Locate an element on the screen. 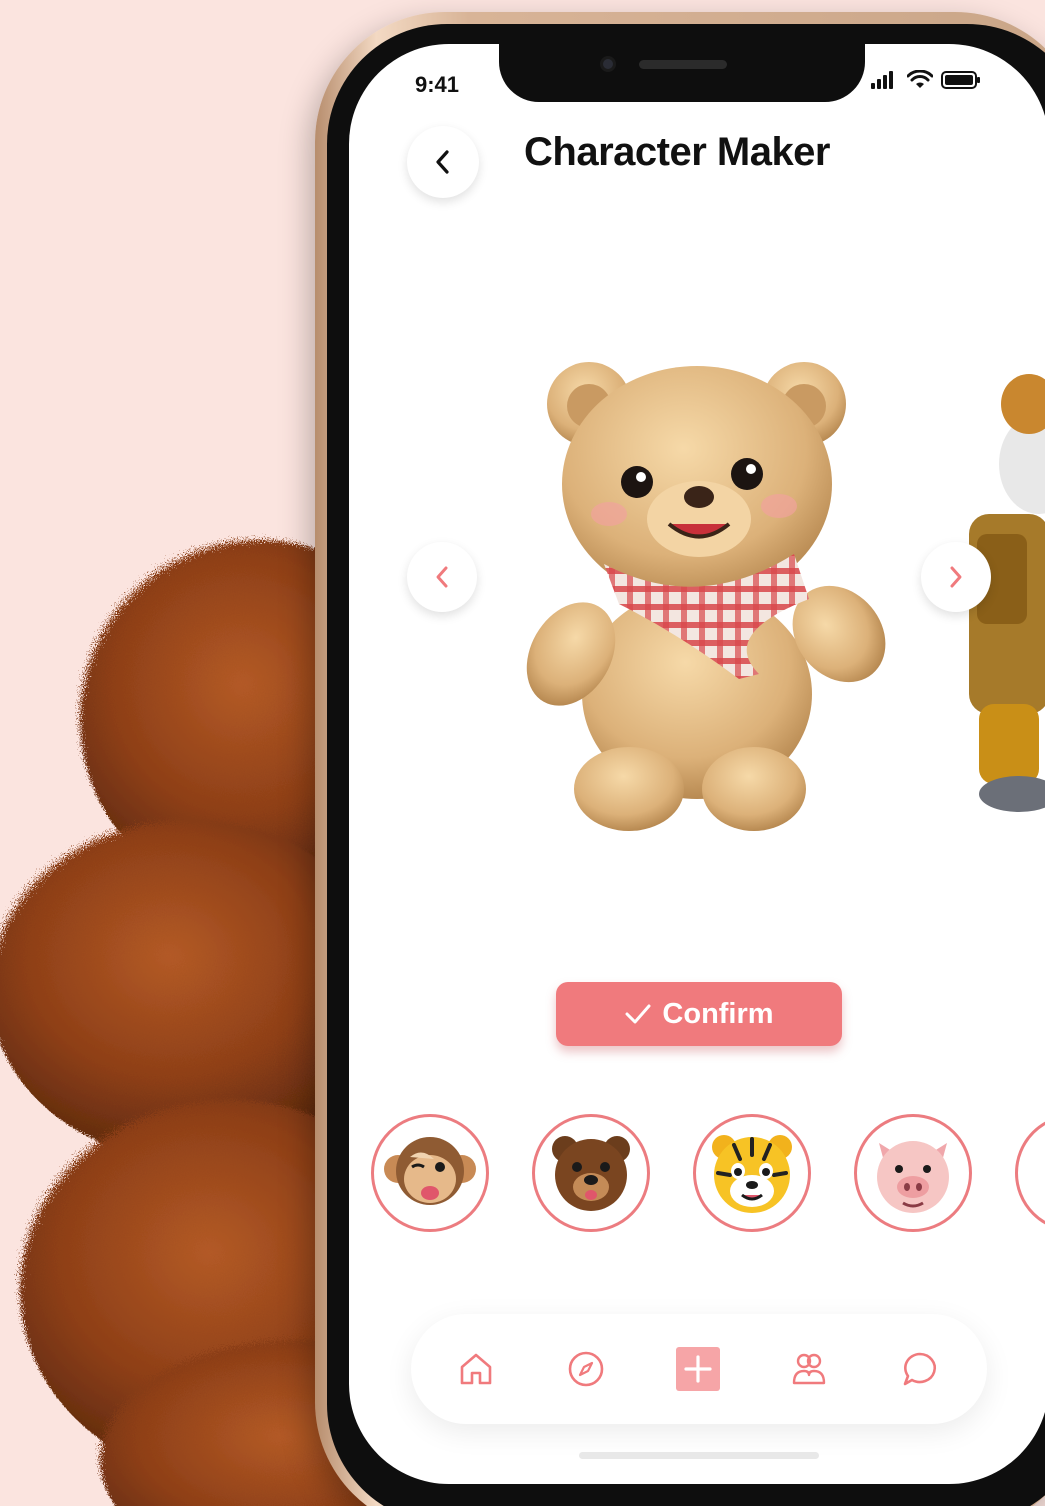  next-character-button is located at coordinates (956, 577).